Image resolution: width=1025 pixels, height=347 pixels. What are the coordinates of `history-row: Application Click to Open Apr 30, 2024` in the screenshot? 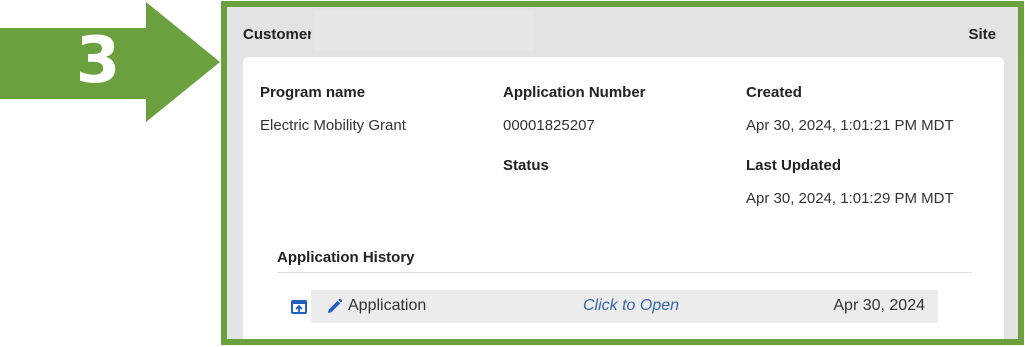 It's located at (624, 306).